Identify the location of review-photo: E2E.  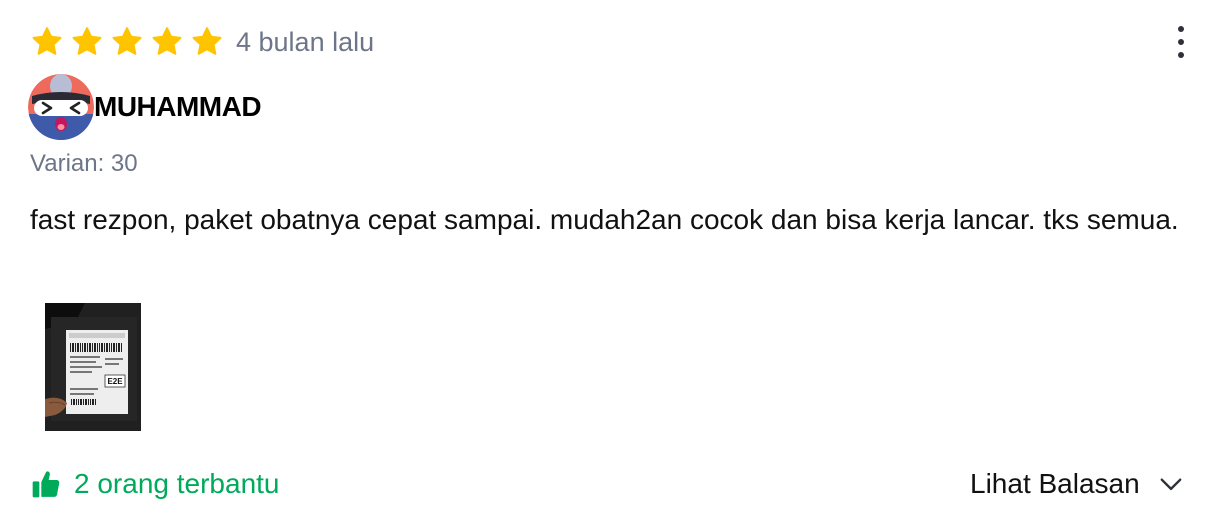
(93, 367).